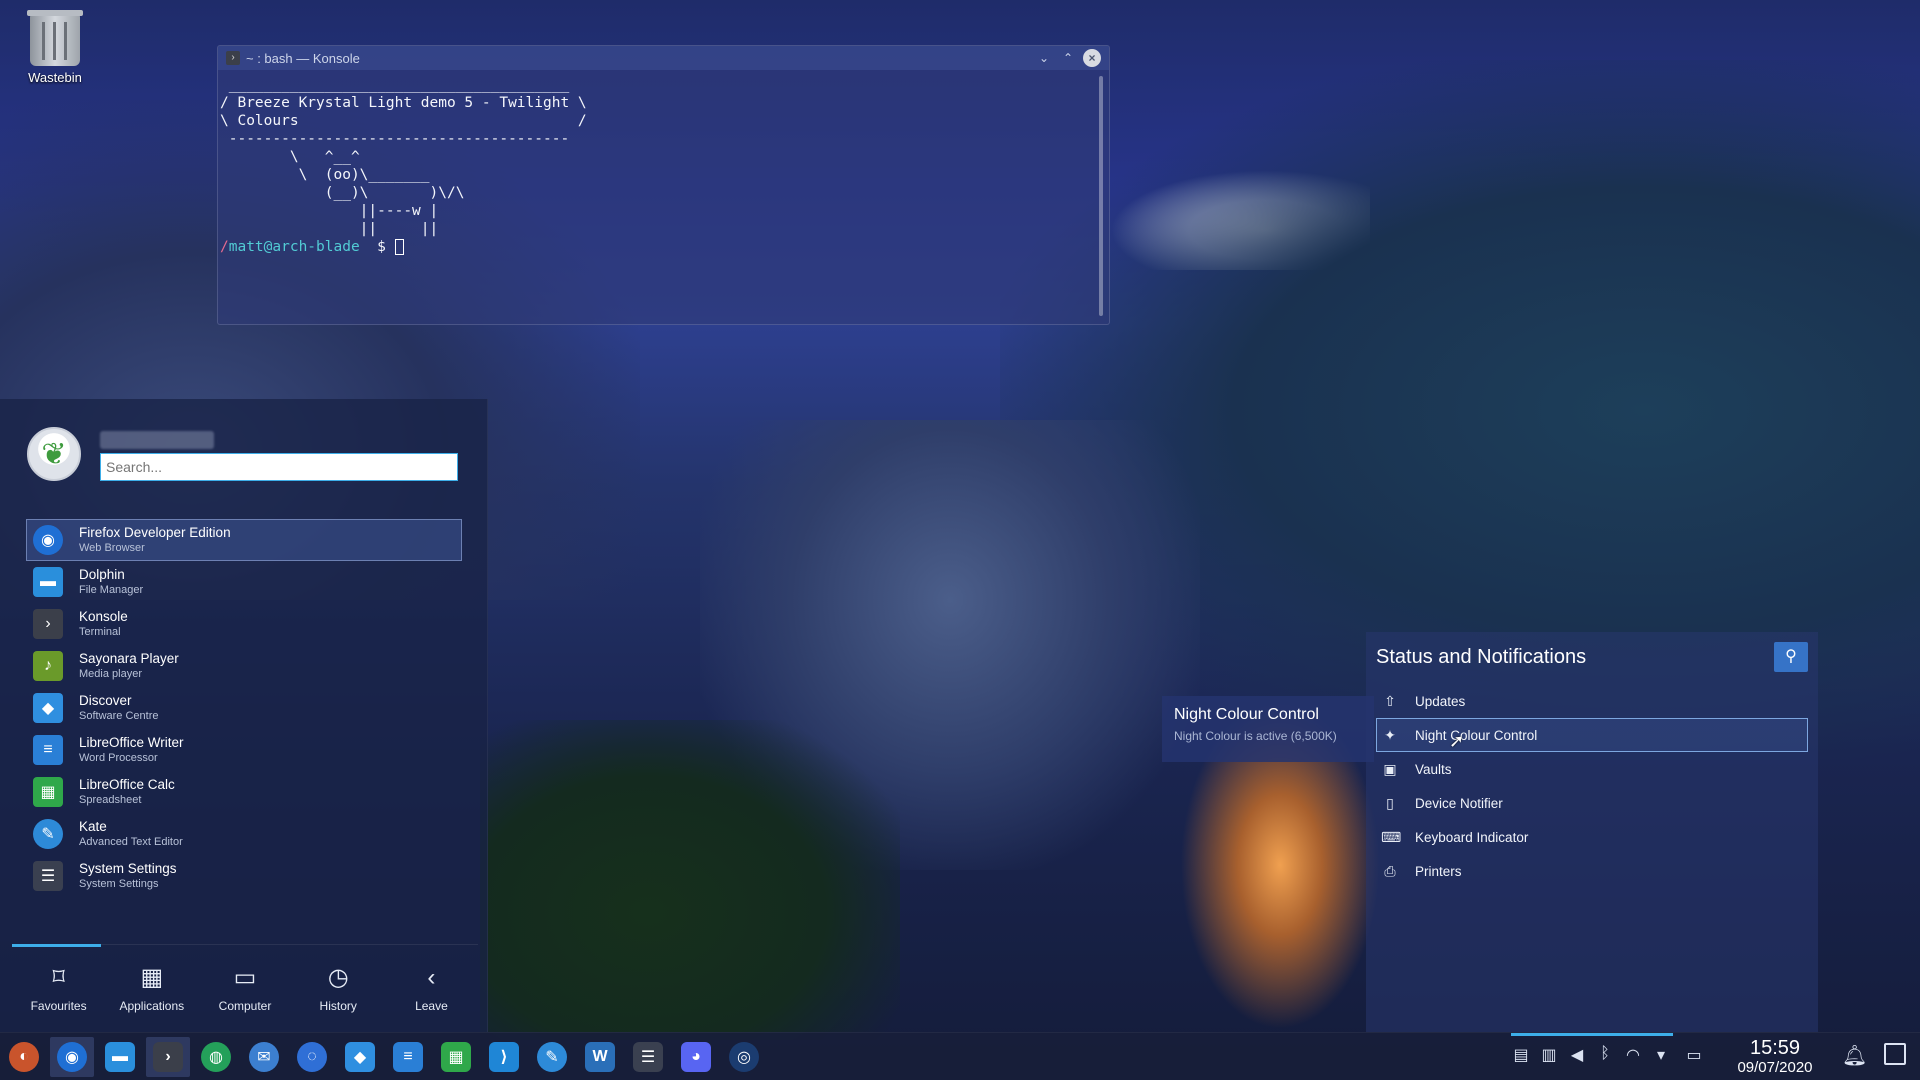 This screenshot has height=1080, width=1920. I want to click on sayonara-icon: ♪, so click(48, 666).